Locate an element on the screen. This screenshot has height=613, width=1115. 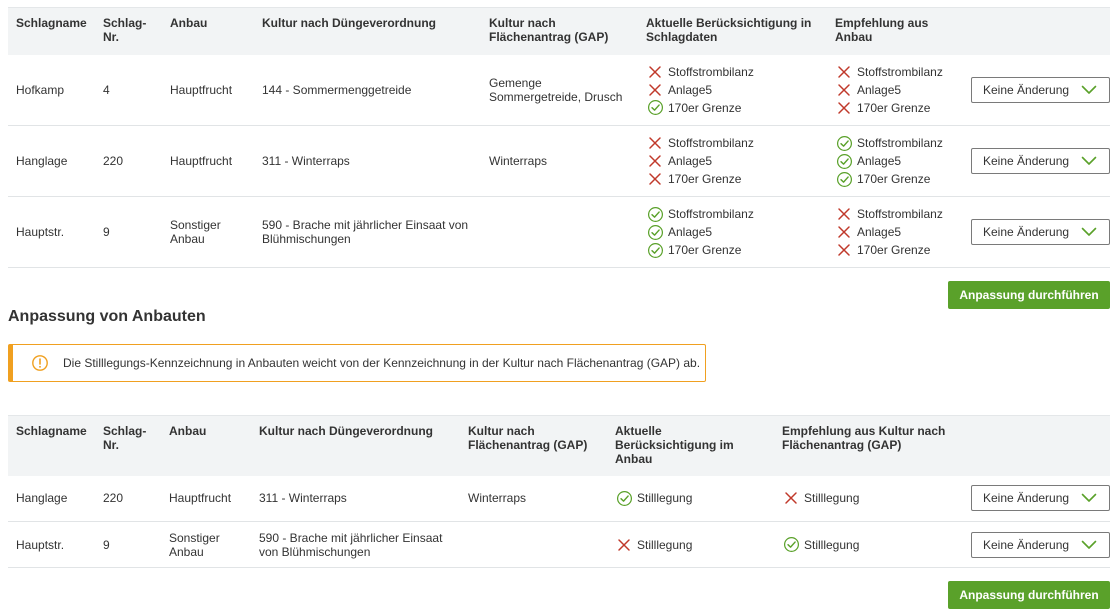
apply-button-schlagdaten: Anpassung durchführen is located at coordinates (1029, 295).